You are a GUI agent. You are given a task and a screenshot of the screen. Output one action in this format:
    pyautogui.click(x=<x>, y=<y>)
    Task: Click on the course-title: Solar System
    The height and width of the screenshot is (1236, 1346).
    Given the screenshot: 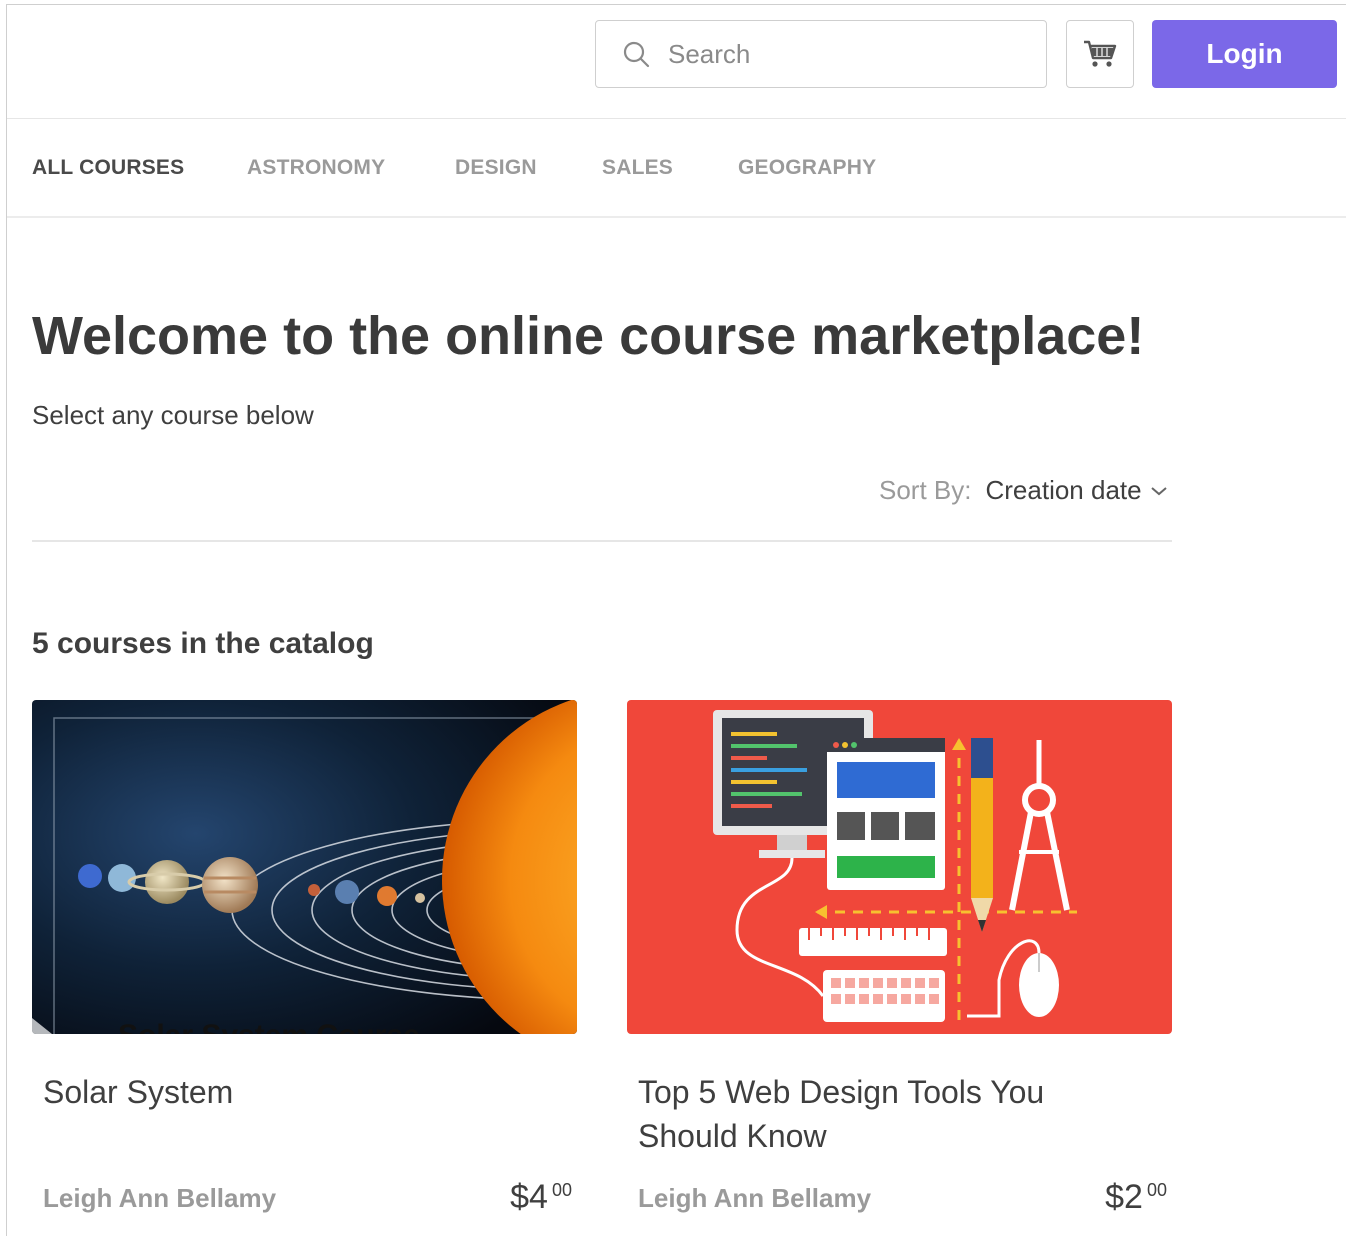 What is the action you would take?
    pyautogui.click(x=263, y=1092)
    